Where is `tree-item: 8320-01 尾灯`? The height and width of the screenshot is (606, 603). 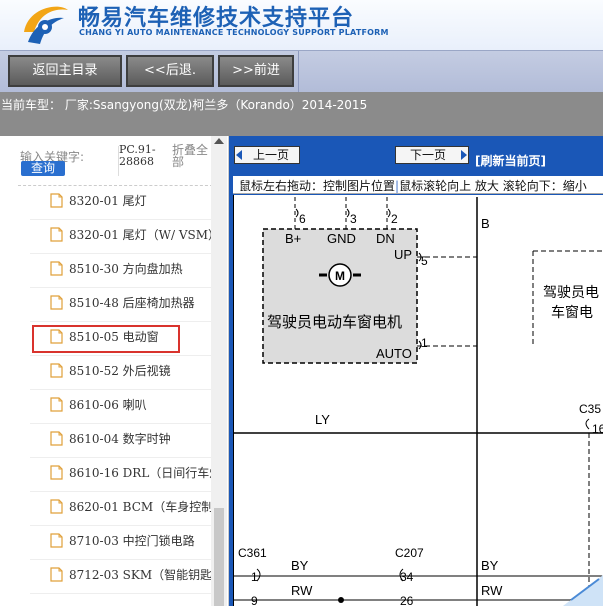
tree-item: 8320-01 尾灯 is located at coordinates (135, 206).